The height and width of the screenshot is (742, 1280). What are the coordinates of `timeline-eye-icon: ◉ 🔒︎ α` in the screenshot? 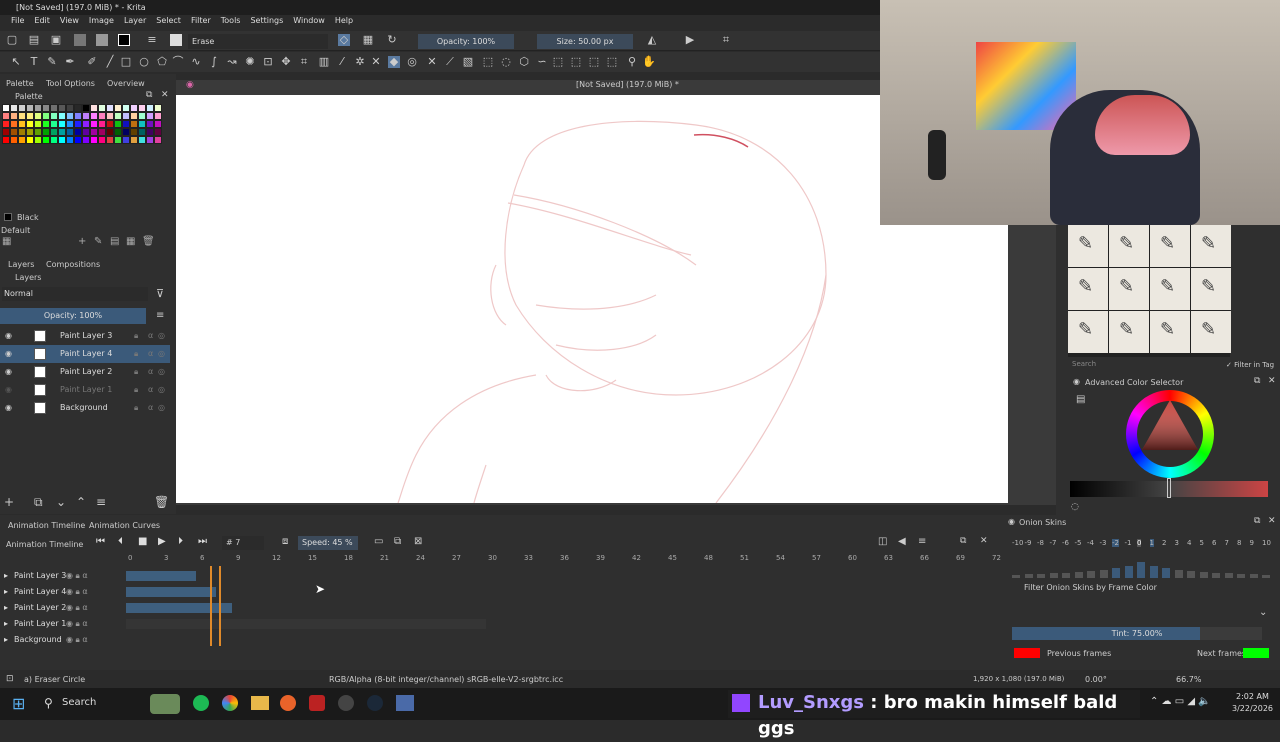 It's located at (77, 608).